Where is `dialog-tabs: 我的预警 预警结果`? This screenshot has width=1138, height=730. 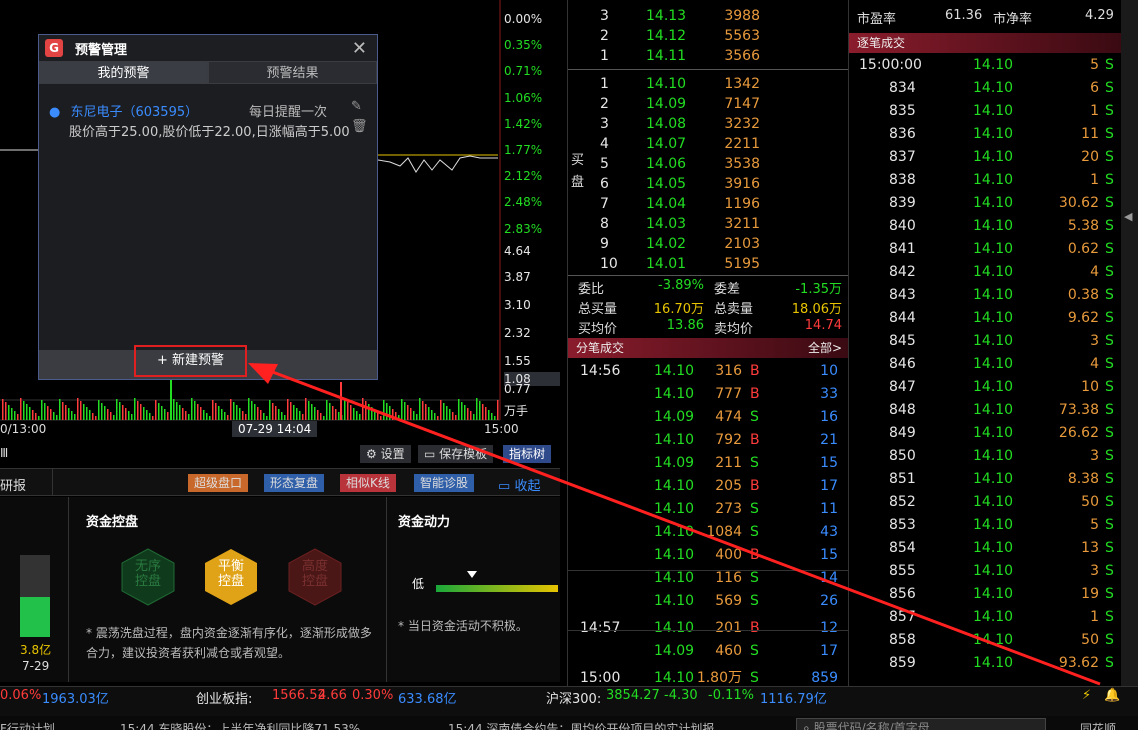
dialog-tabs: 我的预警 预警结果 is located at coordinates (208, 72).